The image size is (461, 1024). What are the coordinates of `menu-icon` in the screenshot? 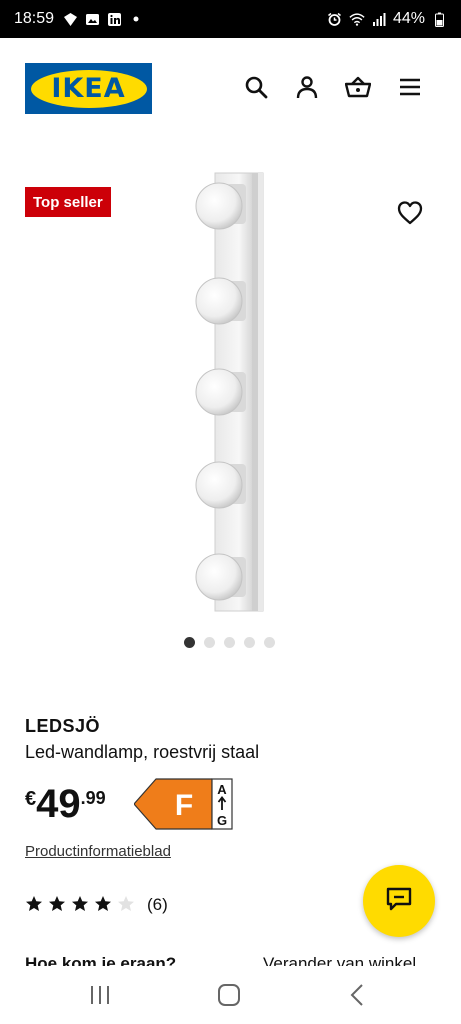 It's located at (410, 87).